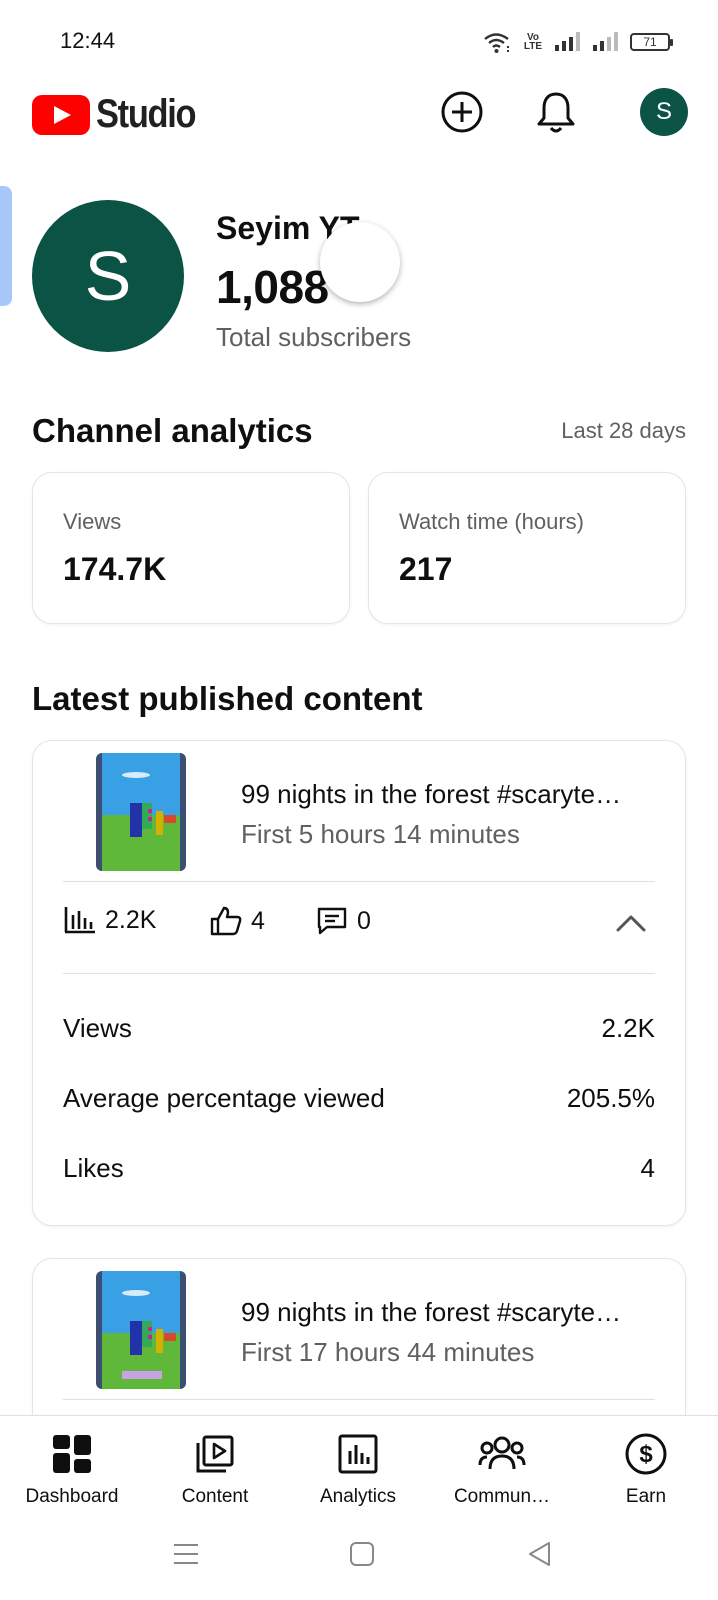 The width and height of the screenshot is (718, 1600). Describe the element at coordinates (97, 1028) in the screenshot. I see `detail-label: Views` at that location.